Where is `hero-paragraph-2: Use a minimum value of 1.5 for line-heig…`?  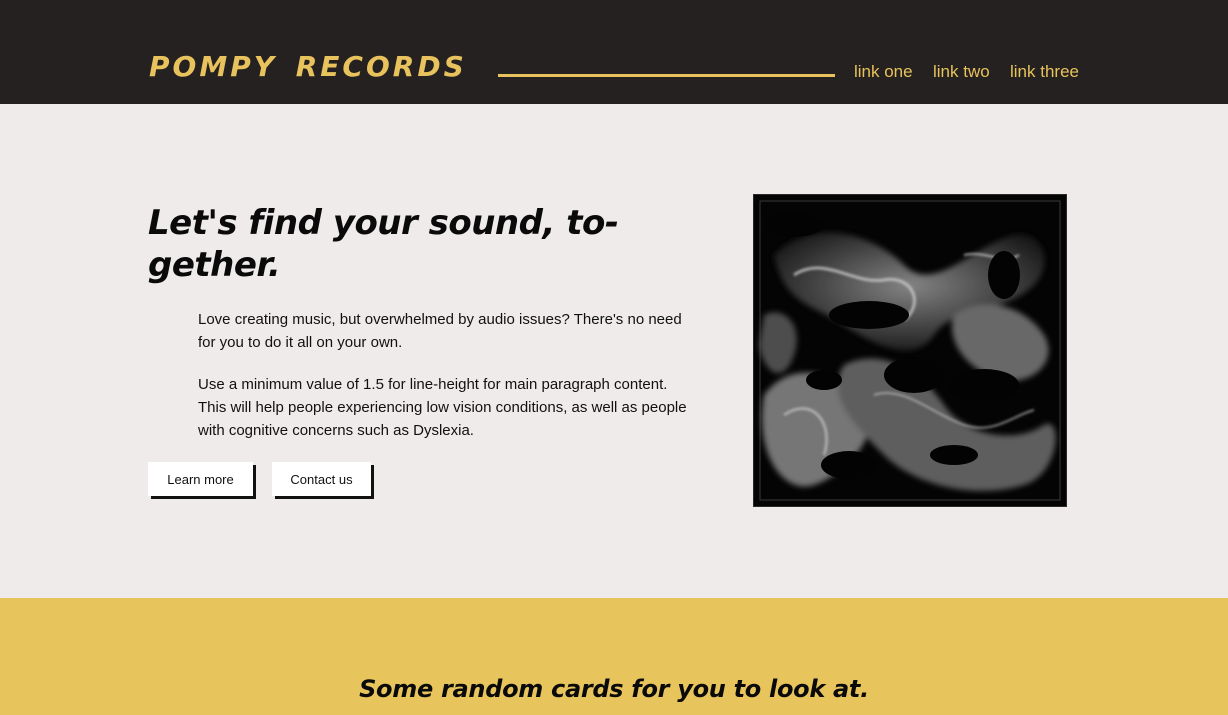
hero-paragraph-2: Use a minimum value of 1.5 for line-heig… is located at coordinates (442, 407).